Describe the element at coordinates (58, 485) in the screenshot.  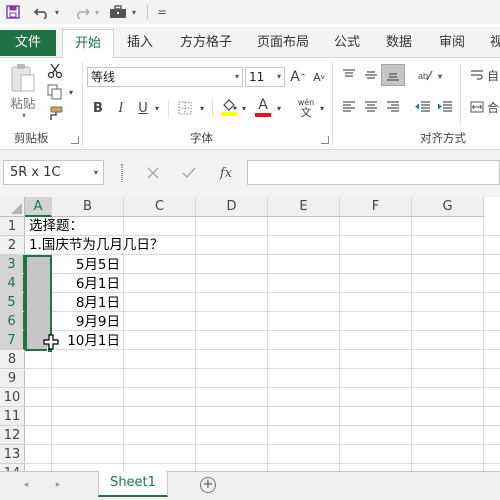
I see `scroll-right-icon: ▸` at that location.